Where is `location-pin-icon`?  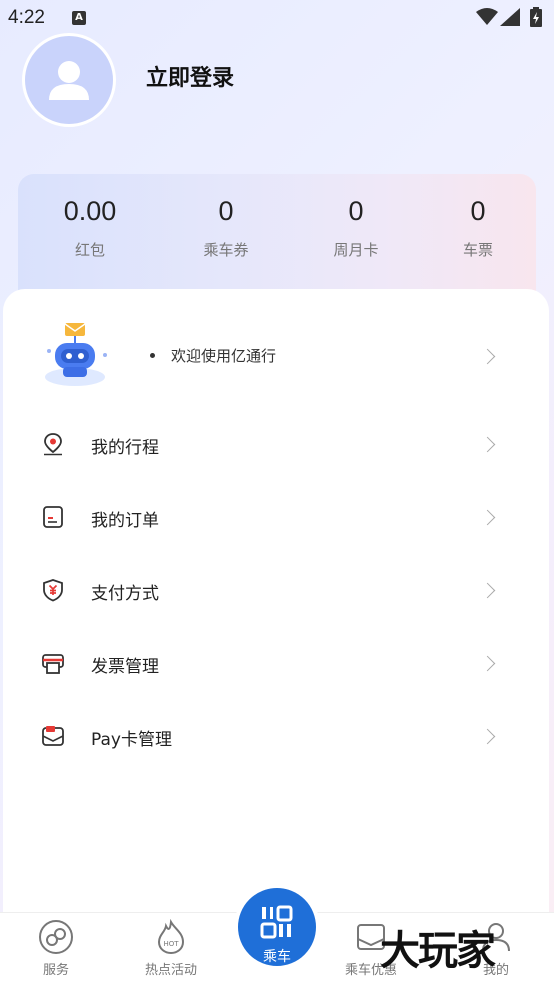
location-pin-icon is located at coordinates (53, 444).